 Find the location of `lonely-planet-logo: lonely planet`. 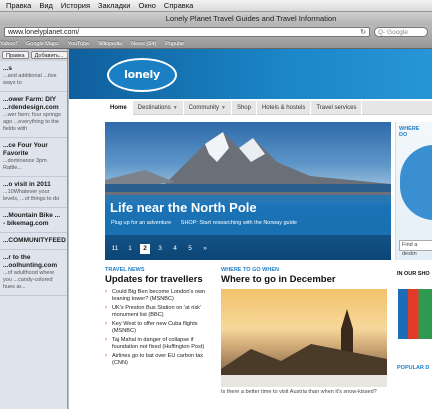

lonely-planet-logo: lonely planet is located at coordinates (142, 84).